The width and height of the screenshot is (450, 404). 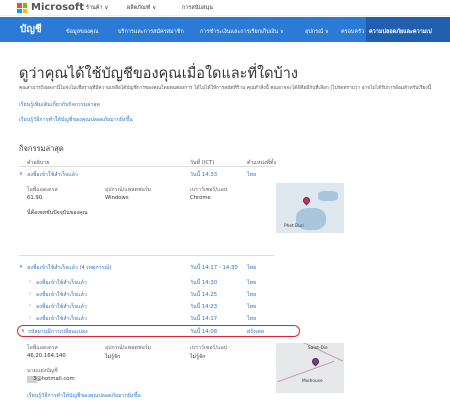 What do you see at coordinates (204, 295) in the screenshot?
I see `sub2-date: วันนี้ 14:25` at bounding box center [204, 295].